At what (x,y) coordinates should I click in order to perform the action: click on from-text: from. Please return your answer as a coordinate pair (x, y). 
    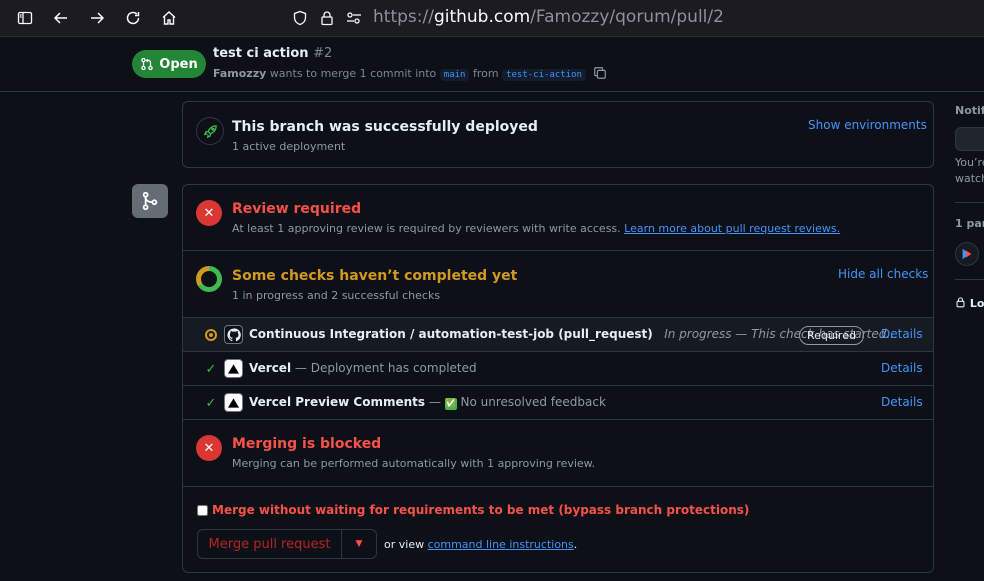
    Looking at the image, I should click on (485, 73).